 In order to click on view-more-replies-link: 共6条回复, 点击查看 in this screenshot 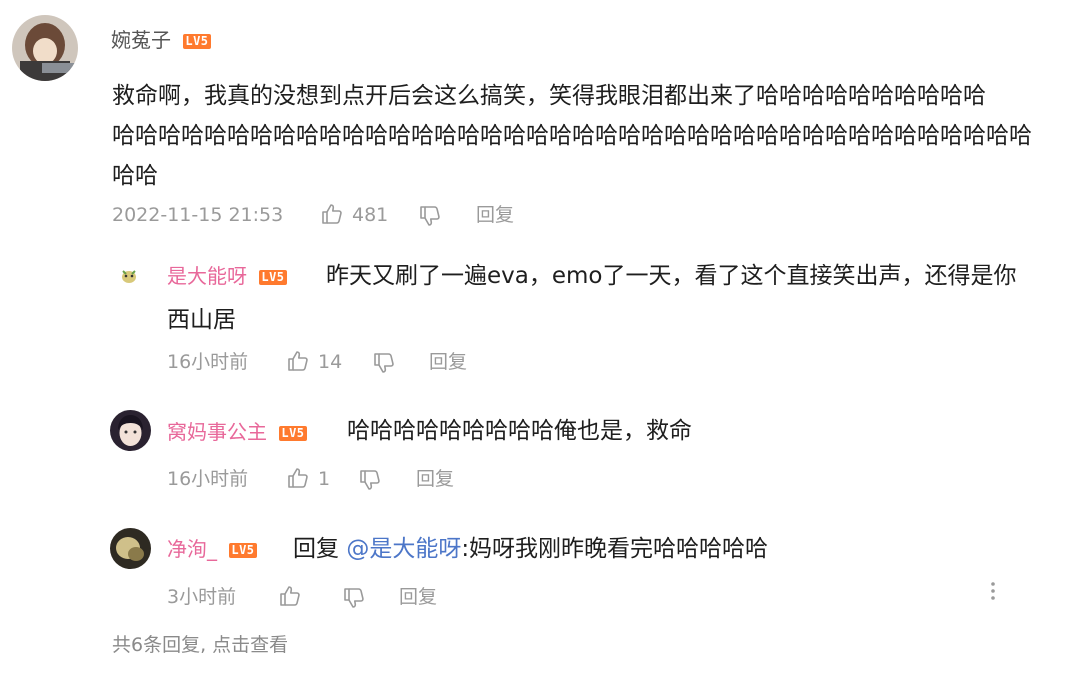, I will do `click(200, 645)`.